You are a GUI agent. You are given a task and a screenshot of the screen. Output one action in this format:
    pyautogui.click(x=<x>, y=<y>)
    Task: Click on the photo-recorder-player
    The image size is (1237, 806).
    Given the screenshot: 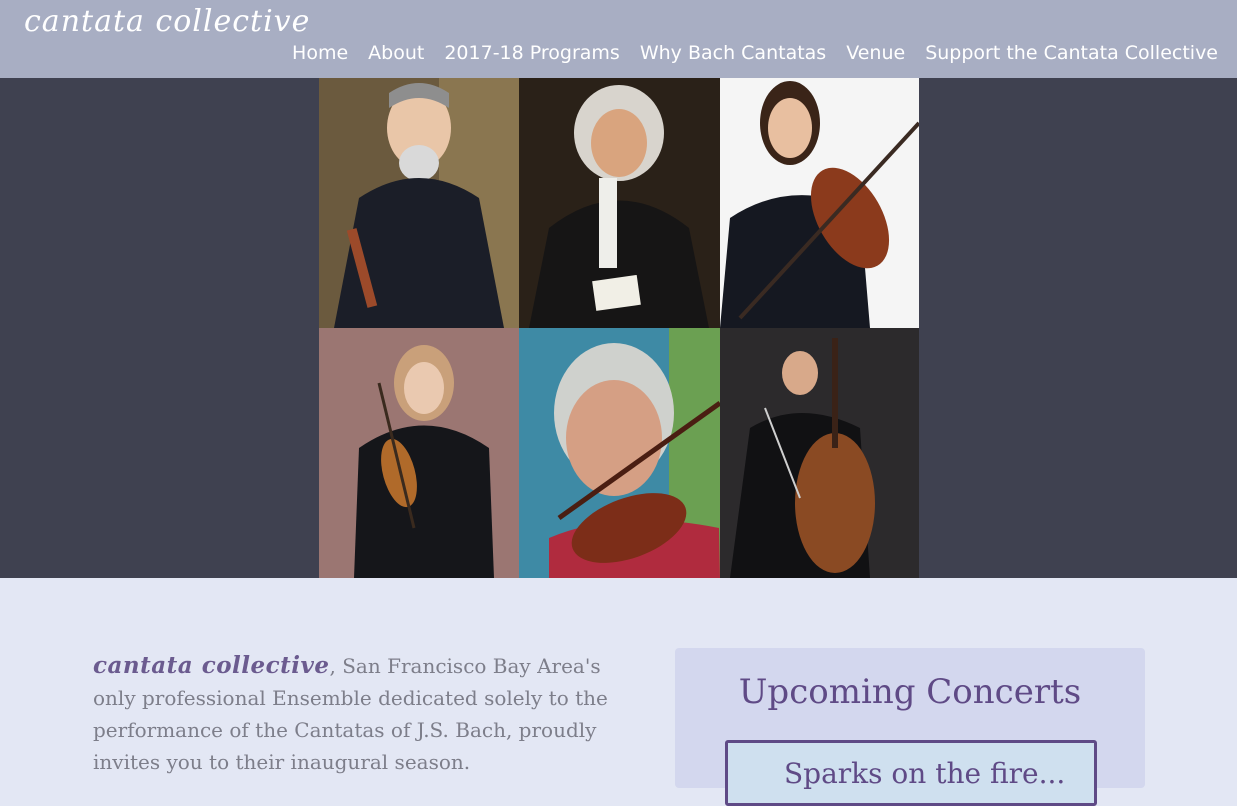 What is the action you would take?
    pyautogui.click(x=419, y=203)
    